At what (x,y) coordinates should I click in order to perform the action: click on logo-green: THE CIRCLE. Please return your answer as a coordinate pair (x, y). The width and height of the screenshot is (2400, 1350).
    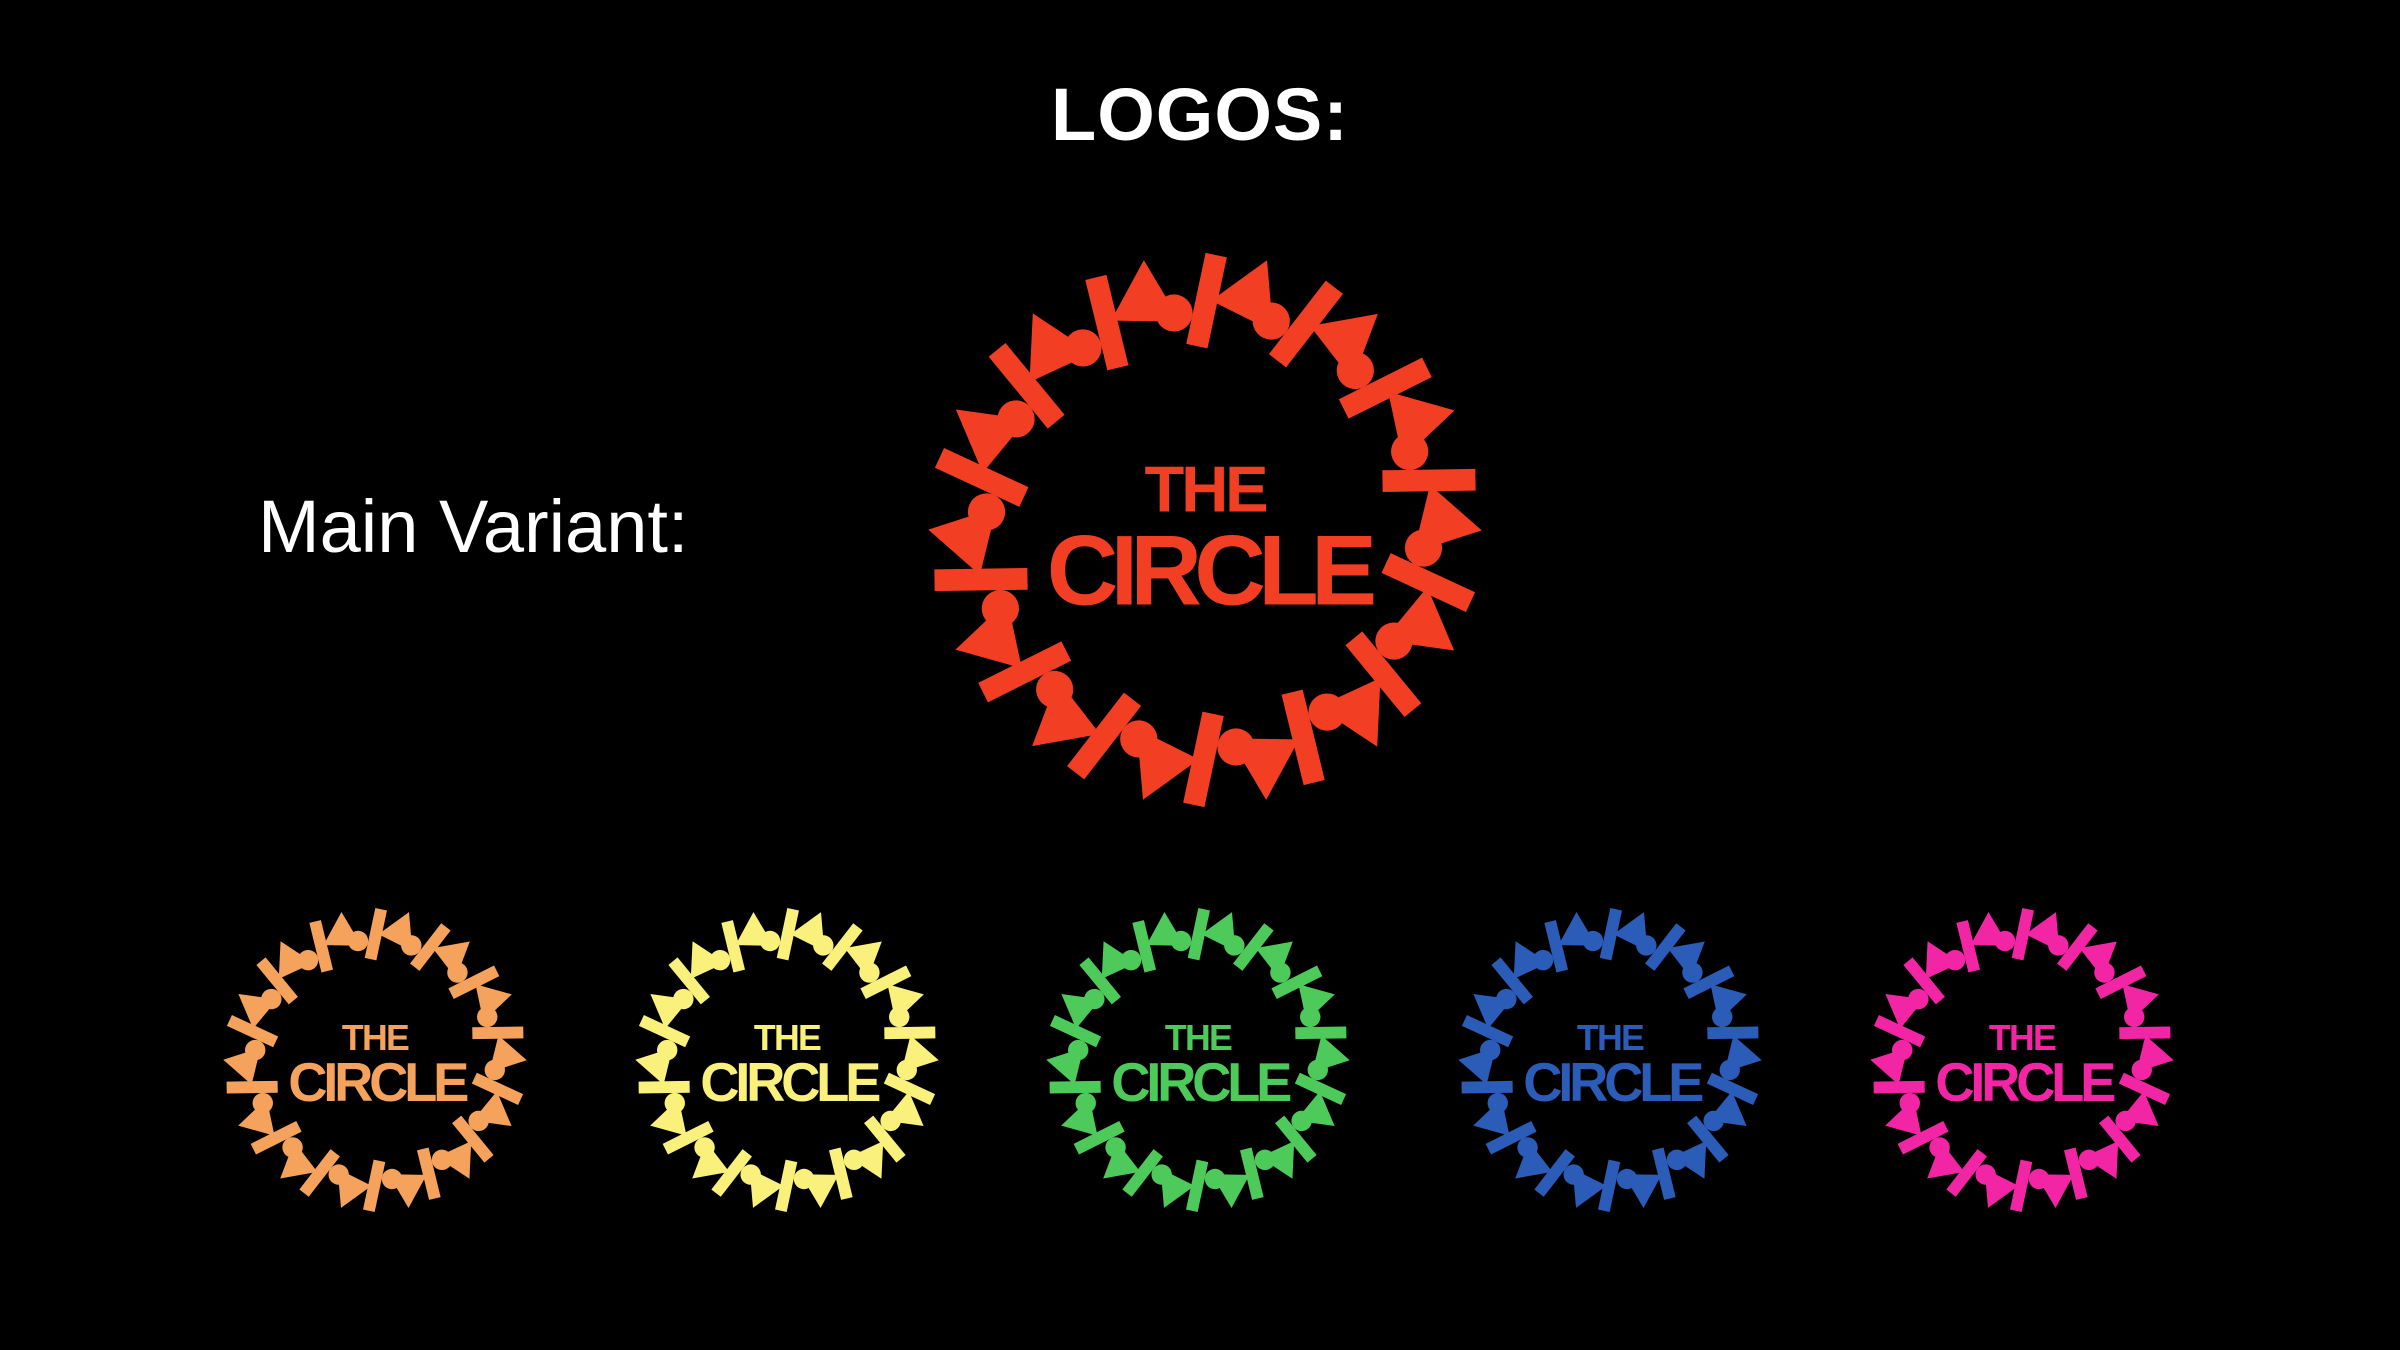
    Looking at the image, I should click on (1198, 1060).